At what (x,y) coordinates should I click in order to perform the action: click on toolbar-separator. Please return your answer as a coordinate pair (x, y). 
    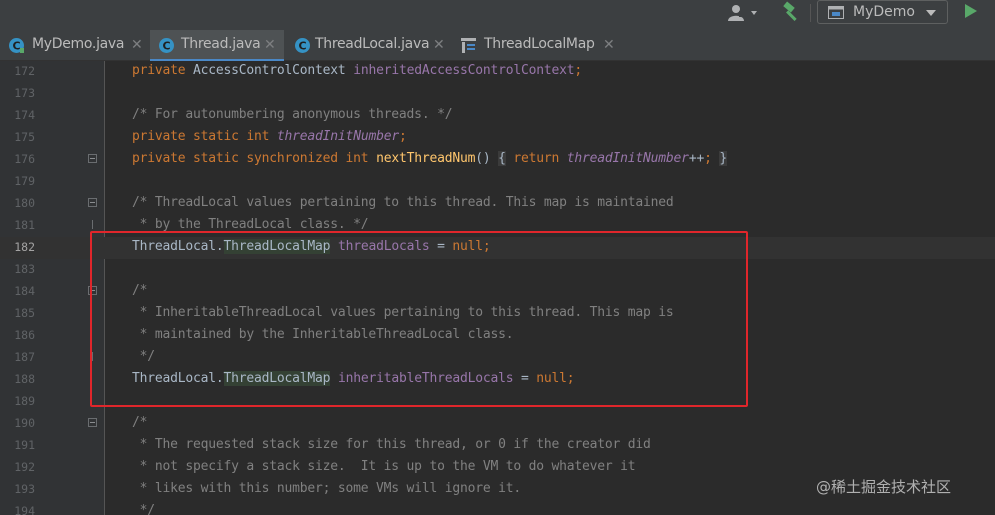
    Looking at the image, I should click on (810, 13).